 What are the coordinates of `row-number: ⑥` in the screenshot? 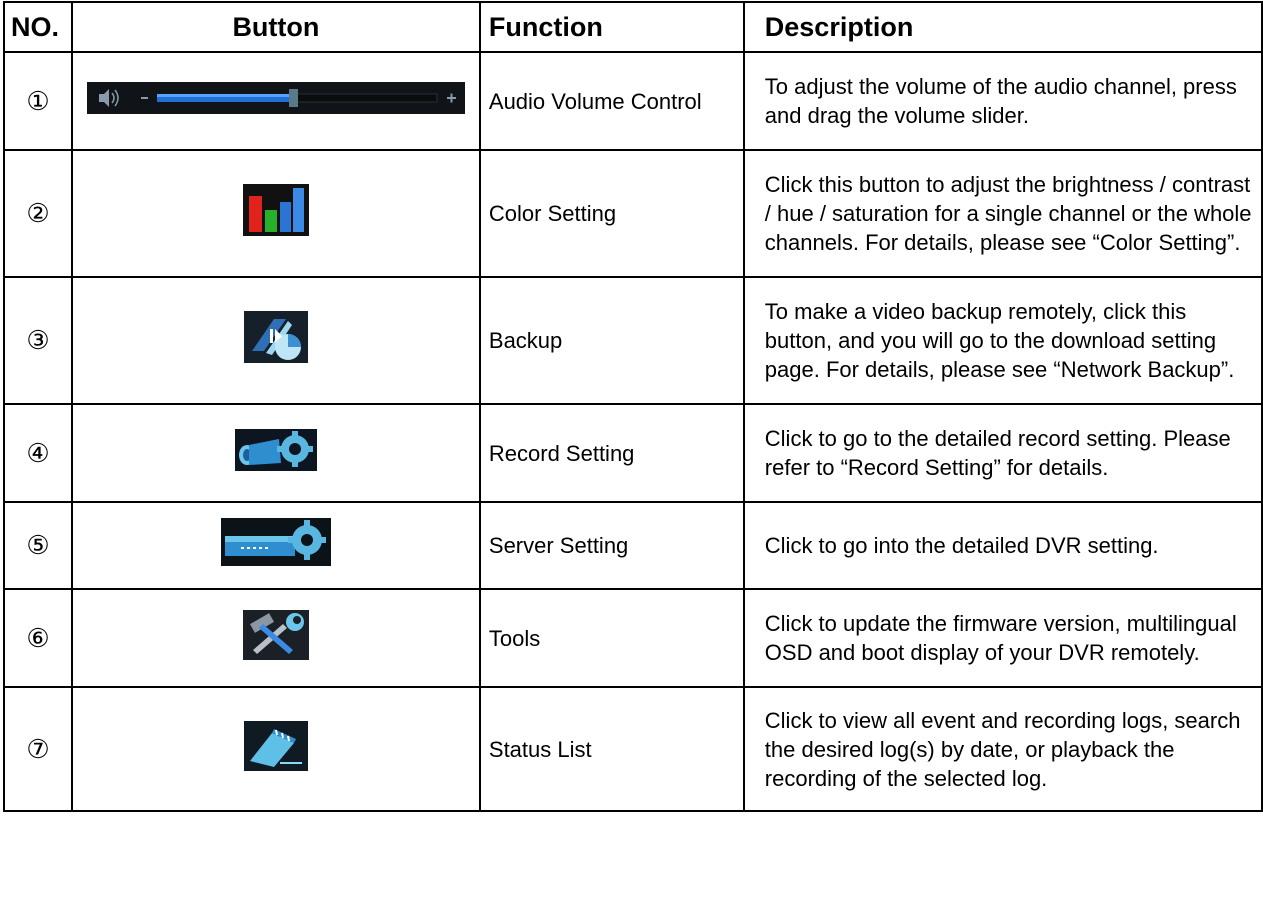 It's located at (38, 638).